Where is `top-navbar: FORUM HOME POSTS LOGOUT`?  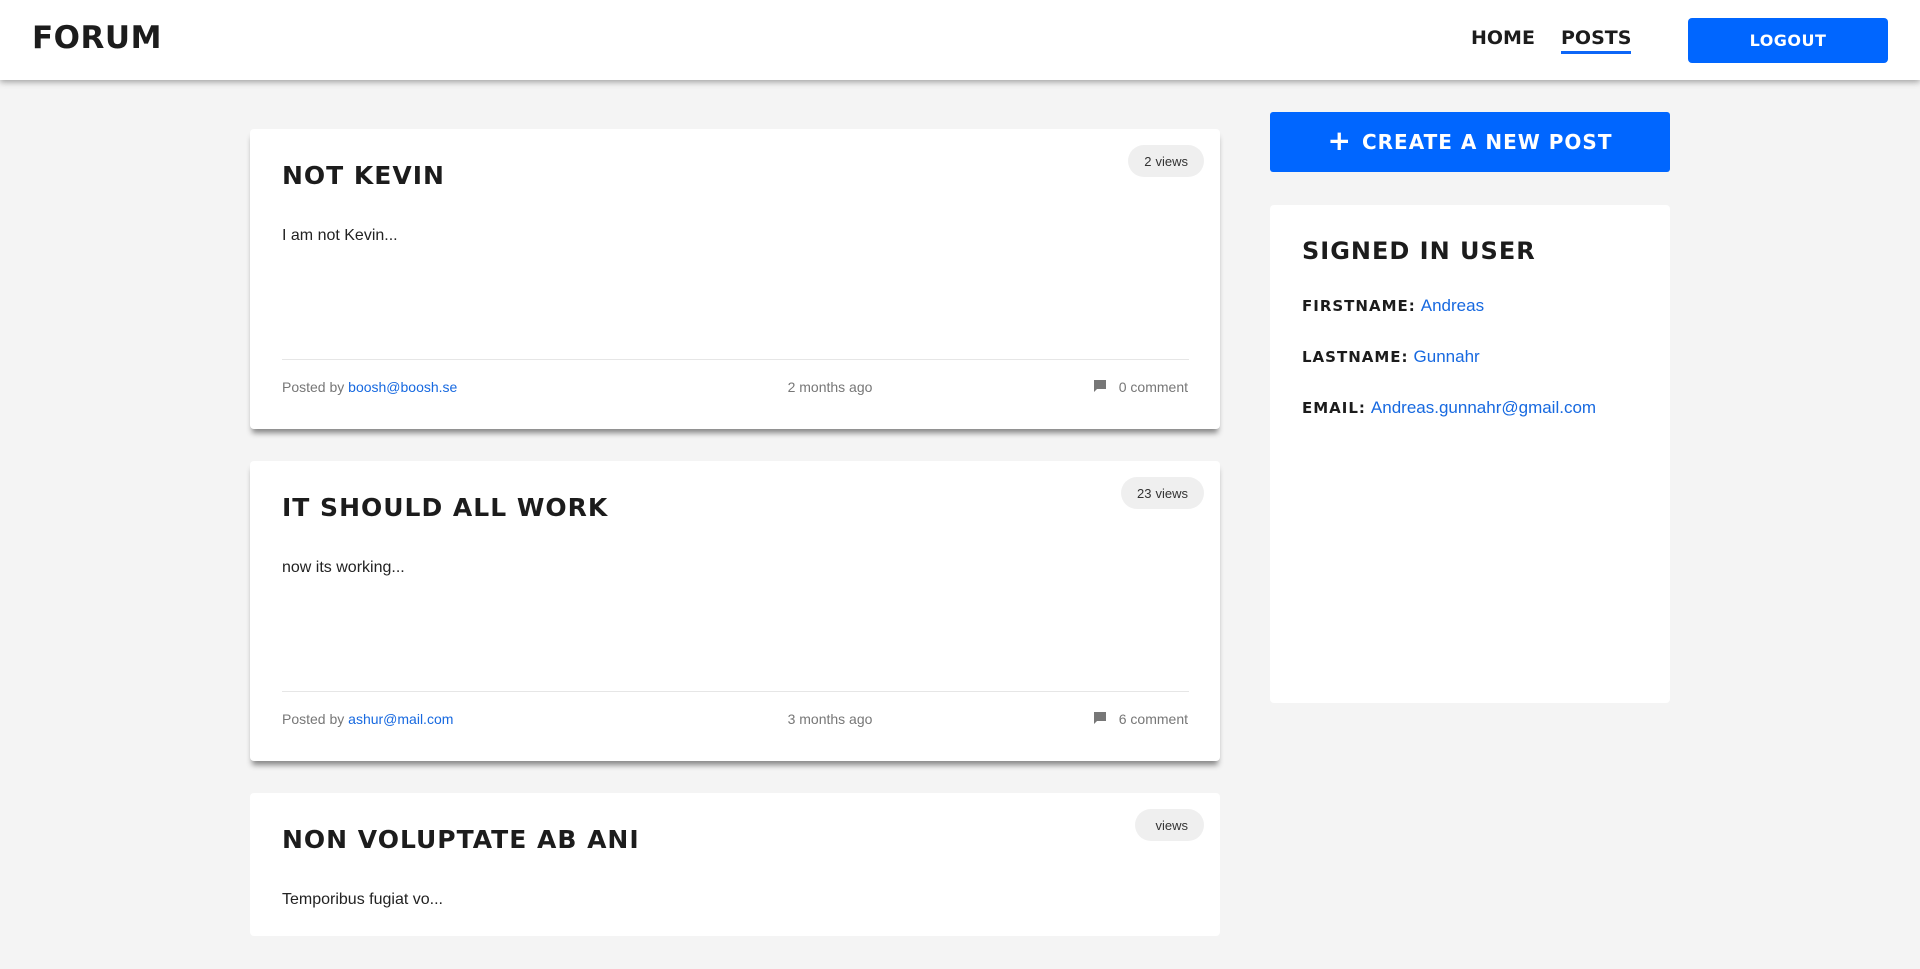 top-navbar: FORUM HOME POSTS LOGOUT is located at coordinates (960, 40).